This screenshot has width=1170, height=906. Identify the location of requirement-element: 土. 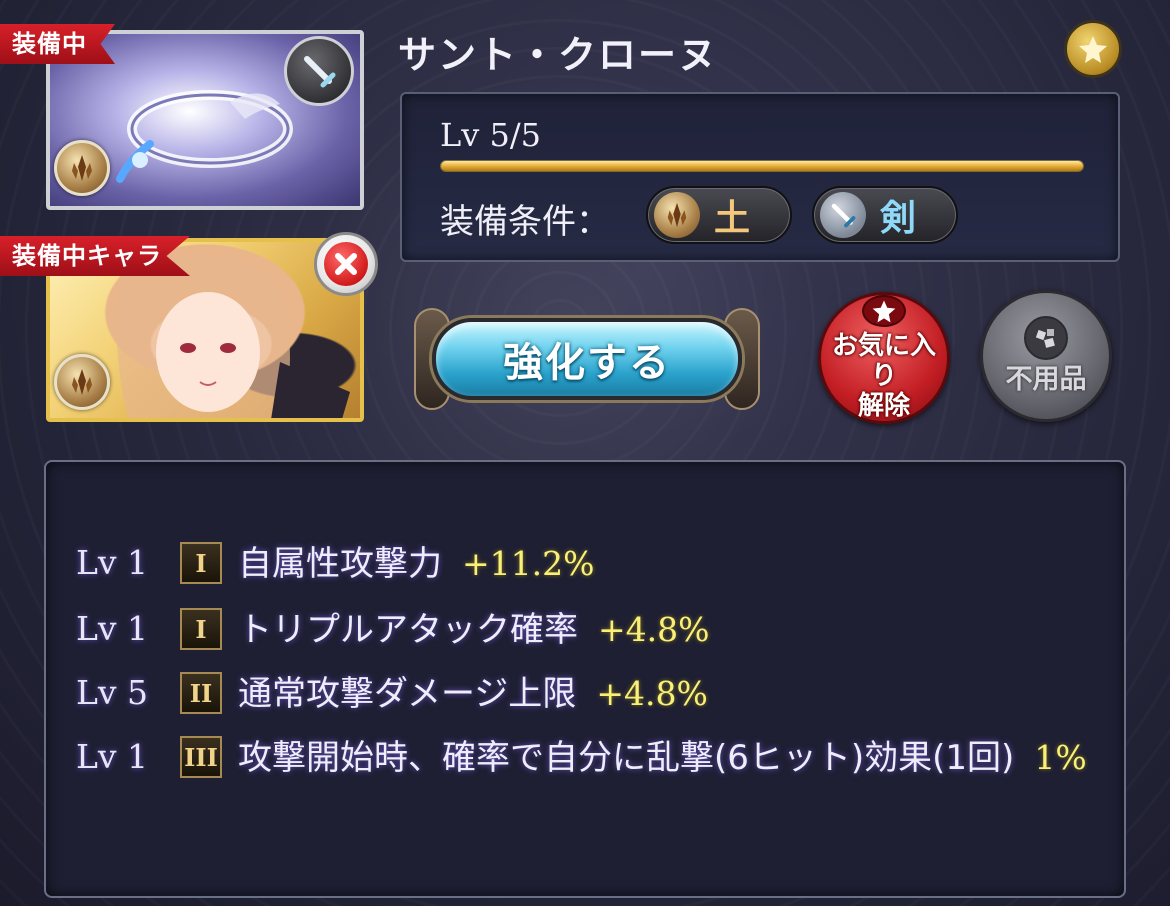
(719, 215).